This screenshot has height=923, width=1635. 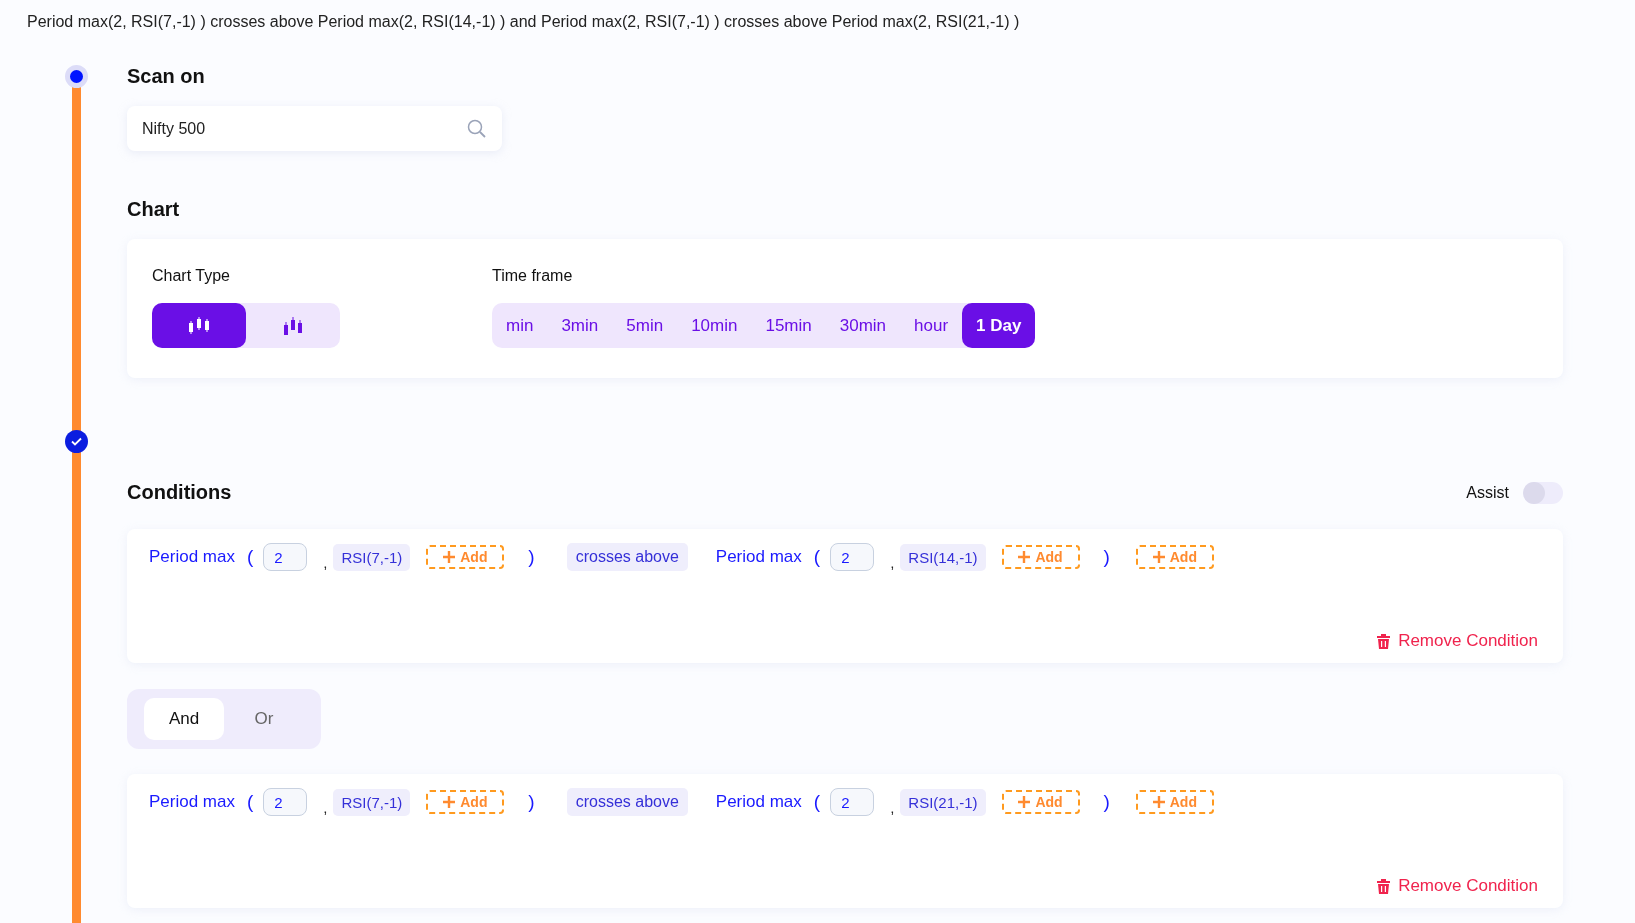 What do you see at coordinates (645, 325) in the screenshot?
I see `timeframe-tab: 5min` at bounding box center [645, 325].